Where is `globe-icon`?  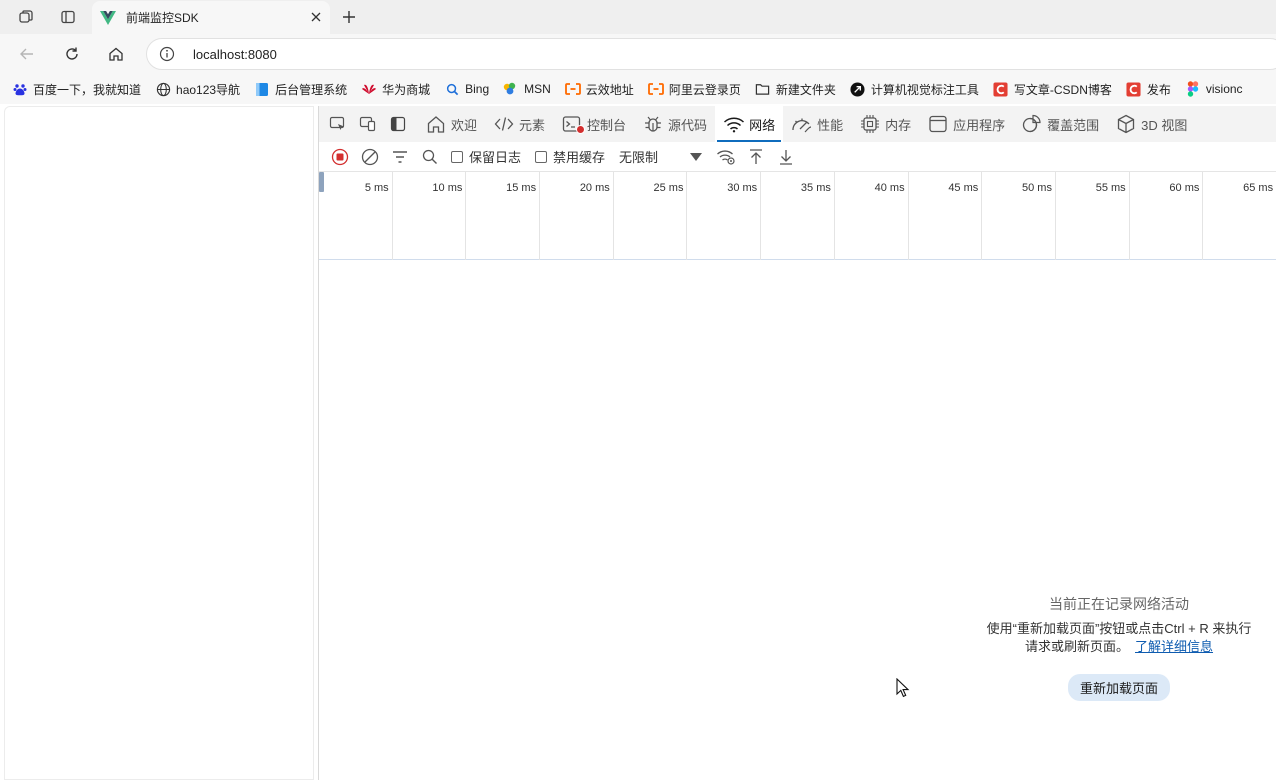
globe-icon is located at coordinates (163, 89).